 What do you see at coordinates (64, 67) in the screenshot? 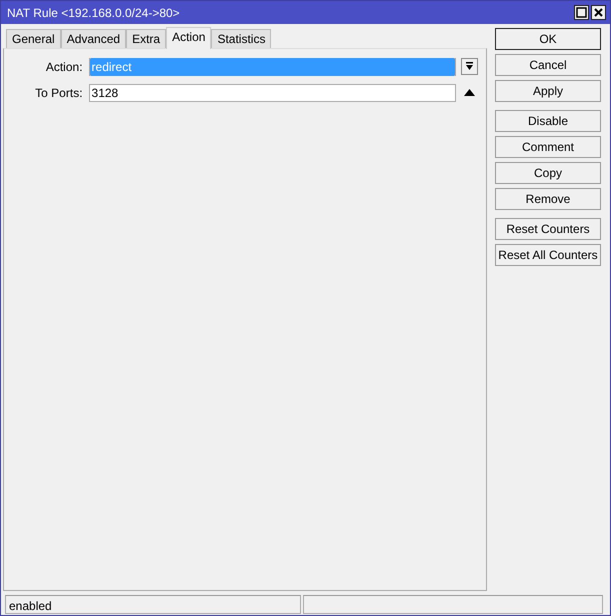
I see `field-label: Action:` at bounding box center [64, 67].